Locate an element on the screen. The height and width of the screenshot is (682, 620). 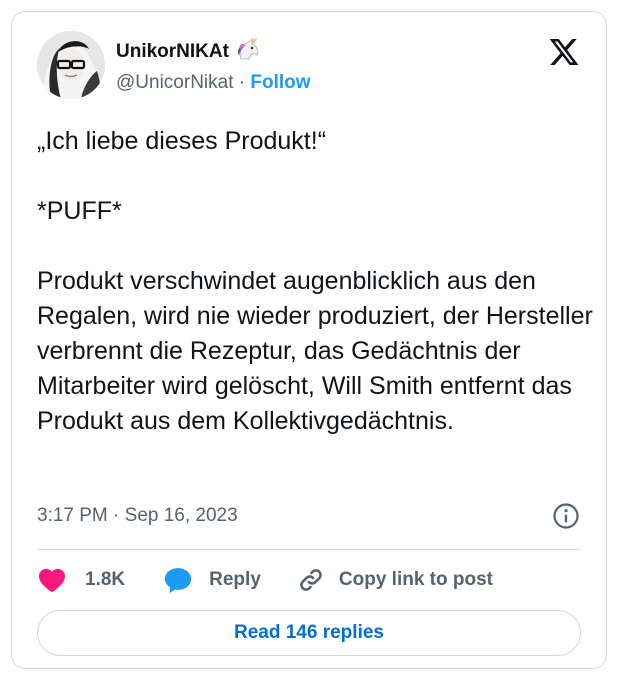
avatar is located at coordinates (71, 65).